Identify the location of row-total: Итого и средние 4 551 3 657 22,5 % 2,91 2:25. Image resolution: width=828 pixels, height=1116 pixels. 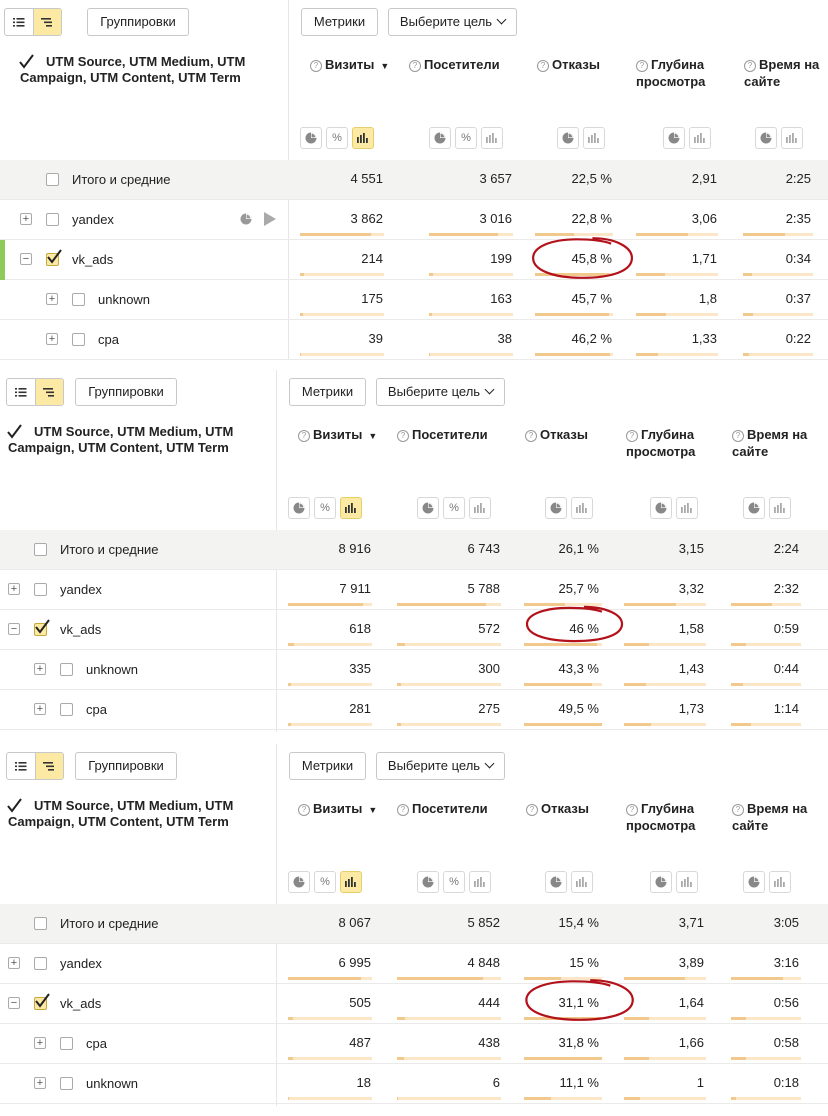
(414, 180).